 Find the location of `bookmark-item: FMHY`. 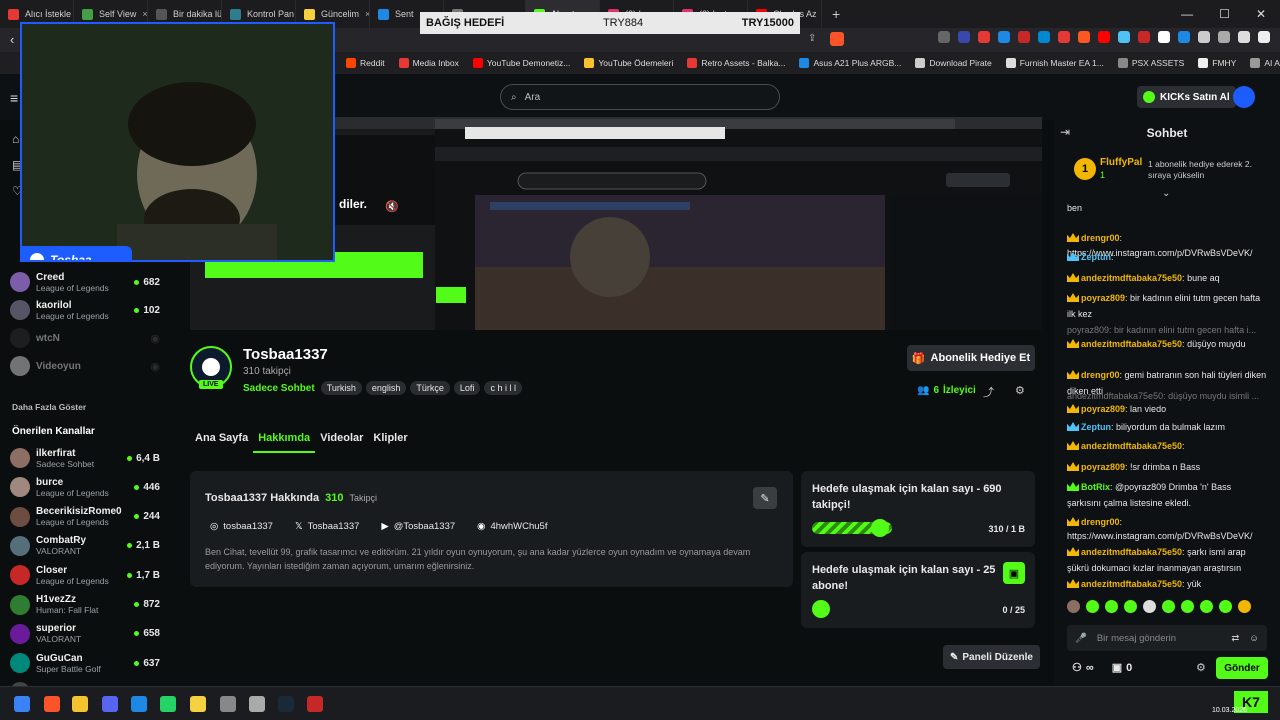

bookmark-item: FMHY is located at coordinates (1217, 63).